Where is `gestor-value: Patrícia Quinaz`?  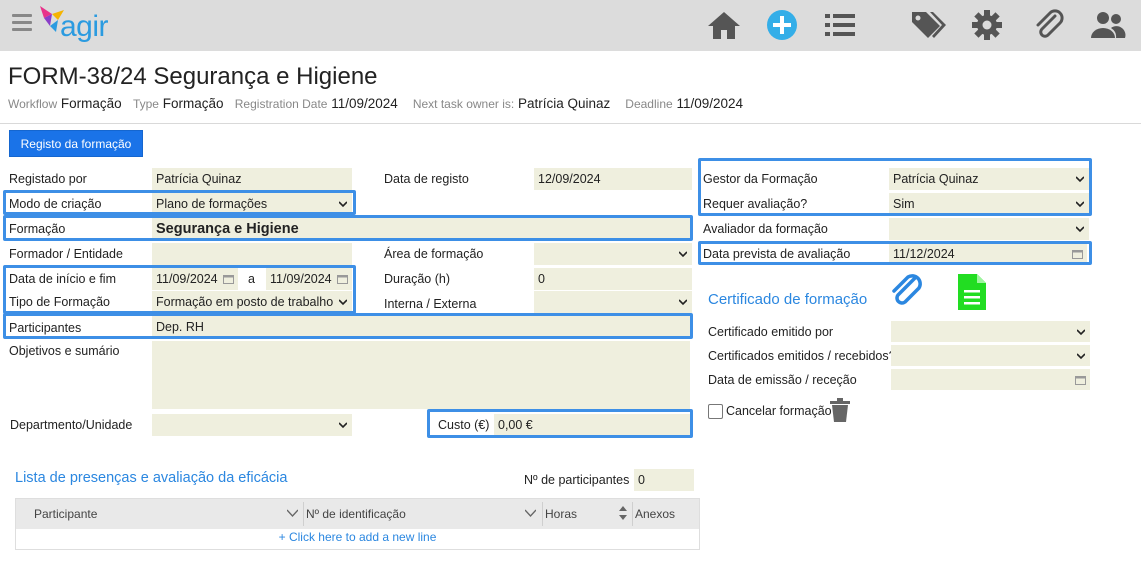 gestor-value: Patrícia Quinaz is located at coordinates (936, 179).